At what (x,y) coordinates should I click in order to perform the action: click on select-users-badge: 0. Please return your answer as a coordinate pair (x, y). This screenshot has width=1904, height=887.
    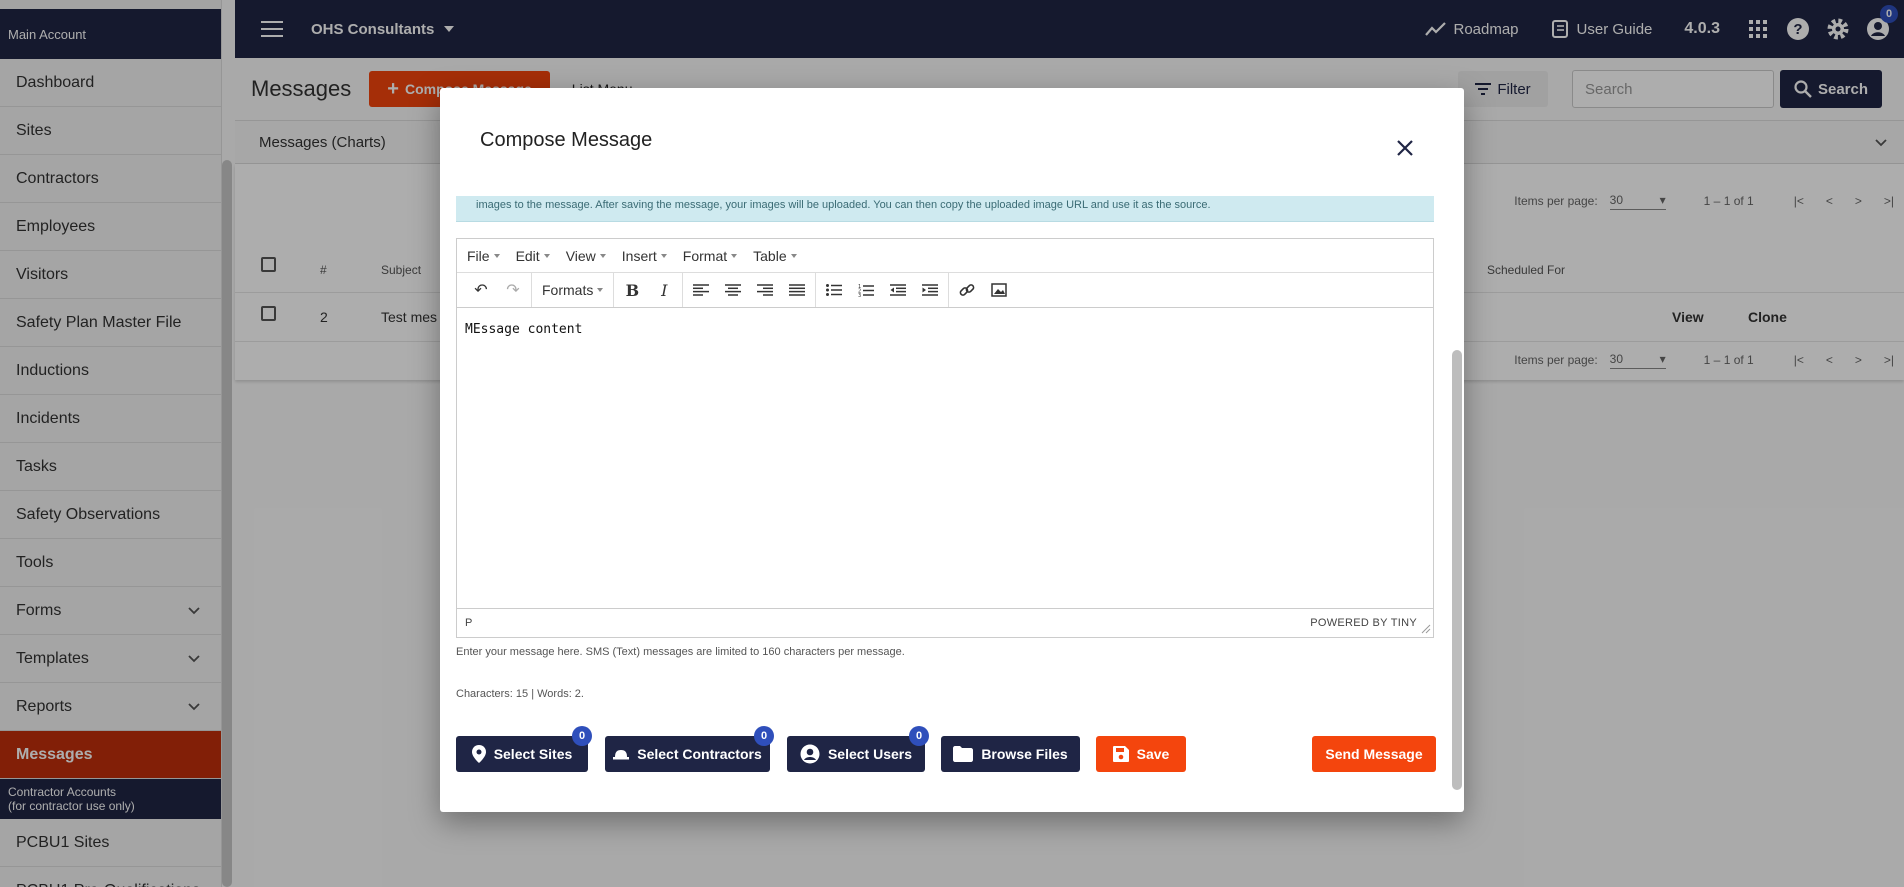
    Looking at the image, I should click on (919, 736).